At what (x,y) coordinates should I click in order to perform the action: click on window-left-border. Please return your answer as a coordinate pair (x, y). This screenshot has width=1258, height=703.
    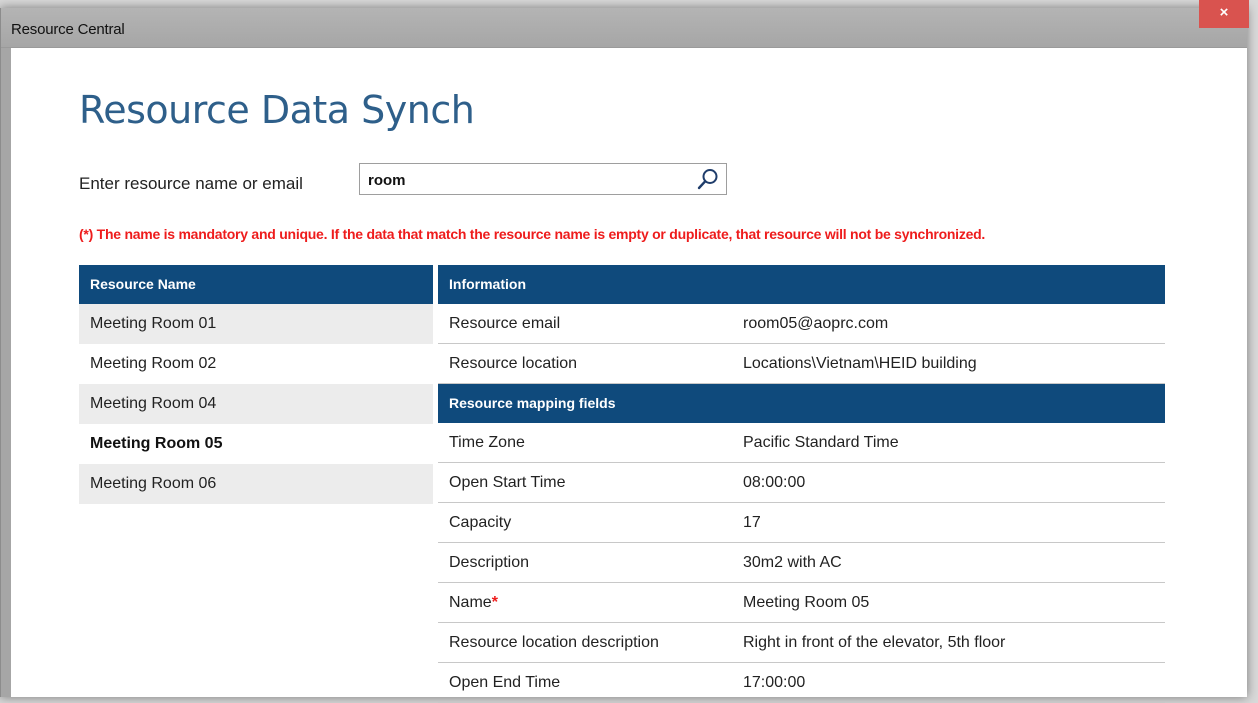
    Looking at the image, I should click on (6, 372).